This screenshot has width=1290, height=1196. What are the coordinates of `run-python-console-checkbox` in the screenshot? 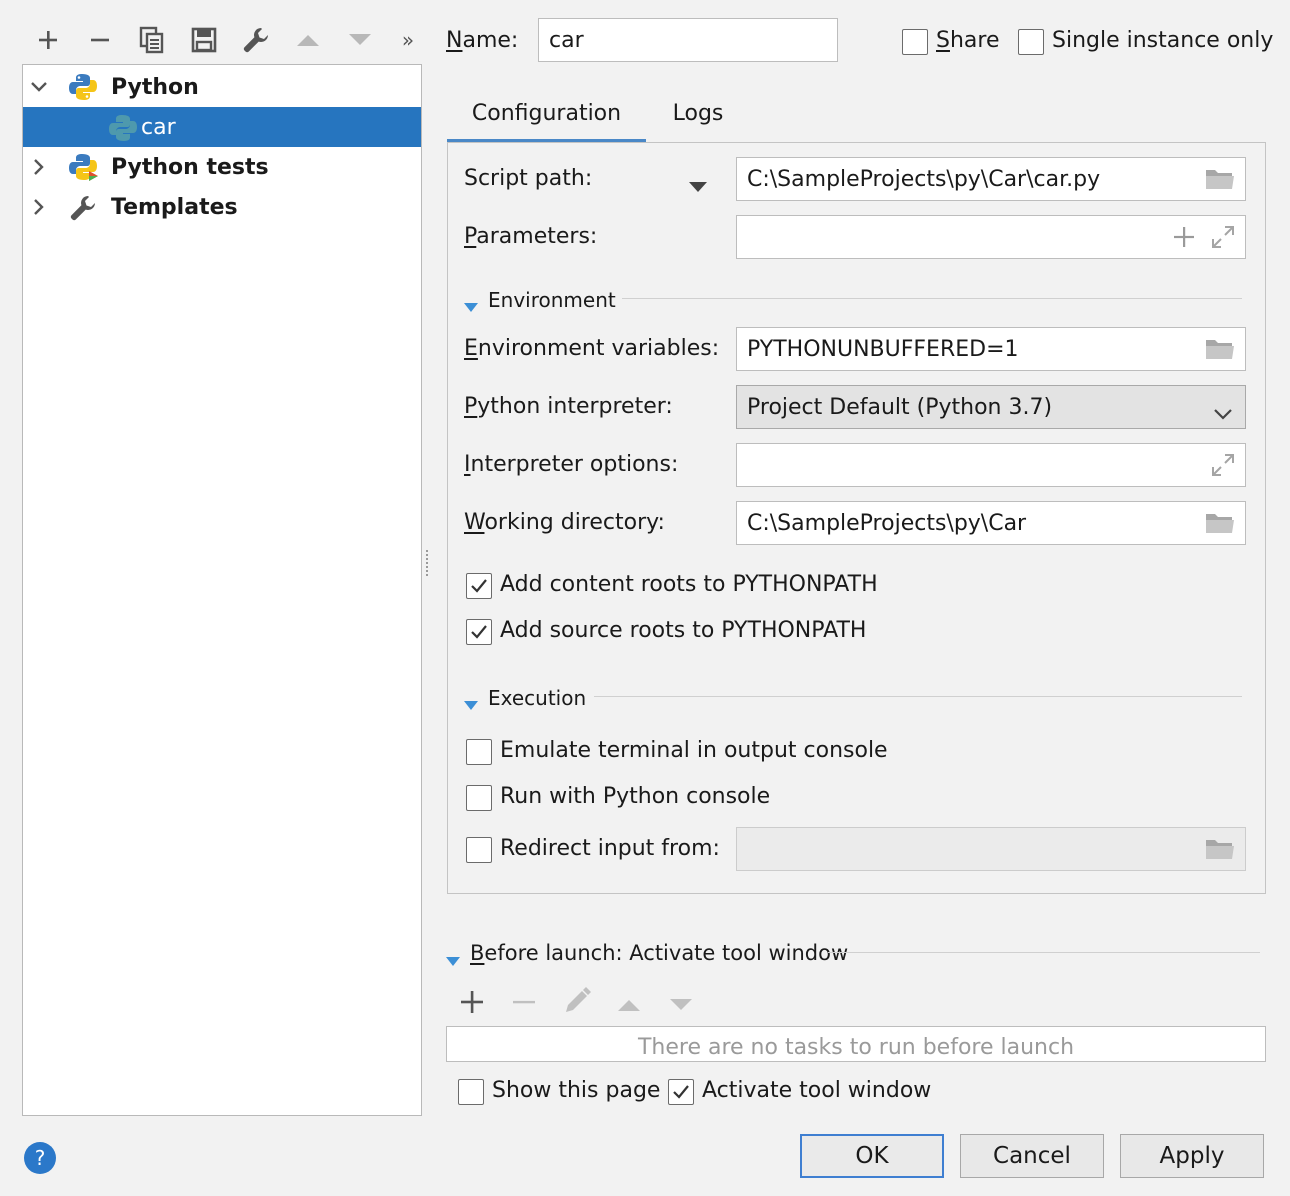 It's located at (479, 798).